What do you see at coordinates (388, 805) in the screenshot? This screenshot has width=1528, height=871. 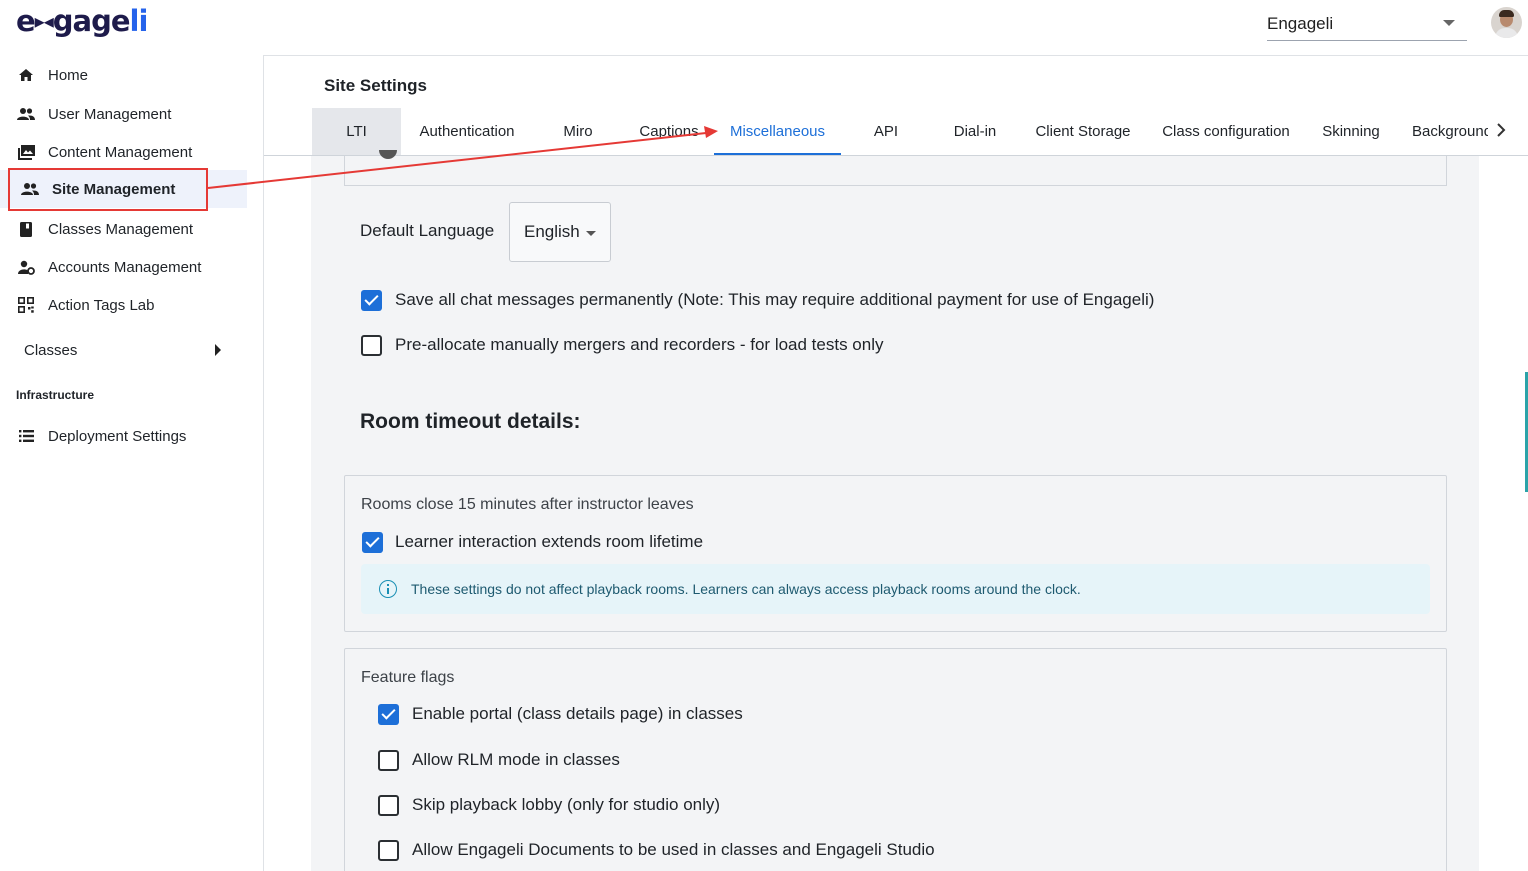 I see `skip-playback-lobby-checkbox` at bounding box center [388, 805].